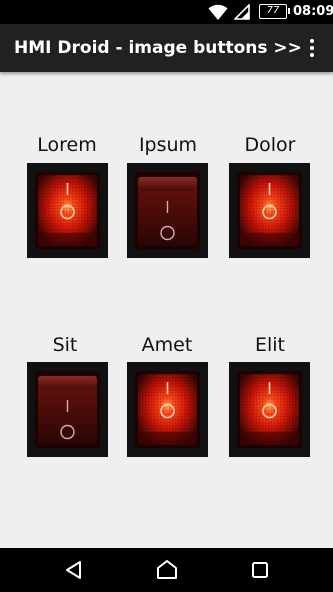 This screenshot has width=333, height=592. Describe the element at coordinates (313, 11) in the screenshot. I see `status-clock: 08:09` at that location.